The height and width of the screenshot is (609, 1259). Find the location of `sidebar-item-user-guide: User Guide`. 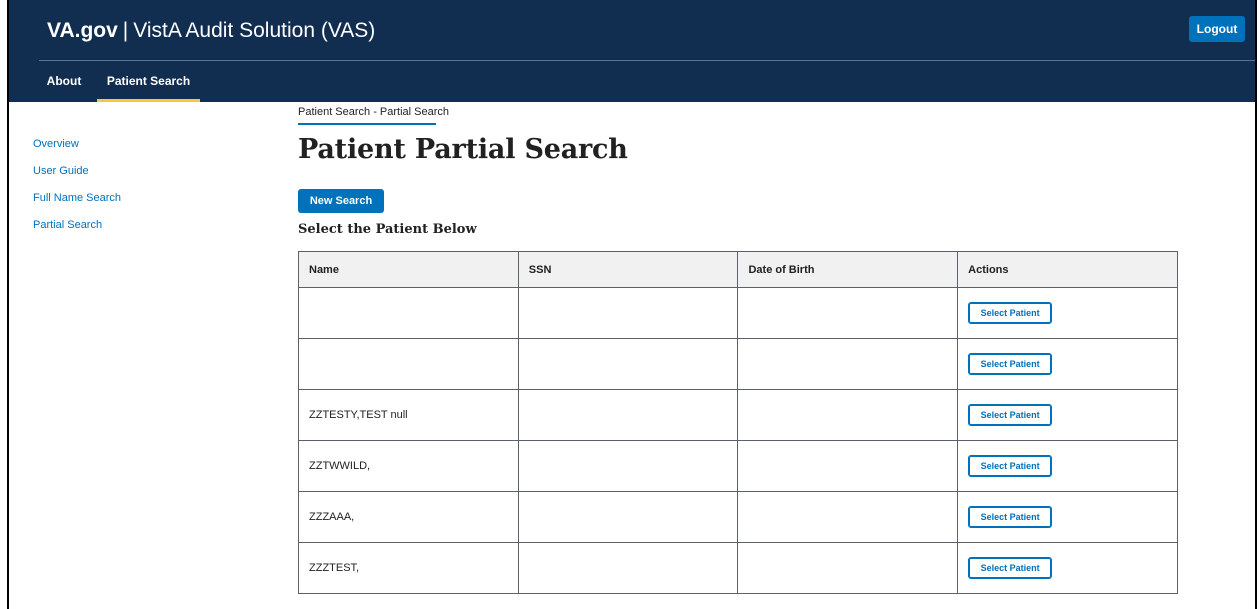

sidebar-item-user-guide: User Guide is located at coordinates (77, 177).